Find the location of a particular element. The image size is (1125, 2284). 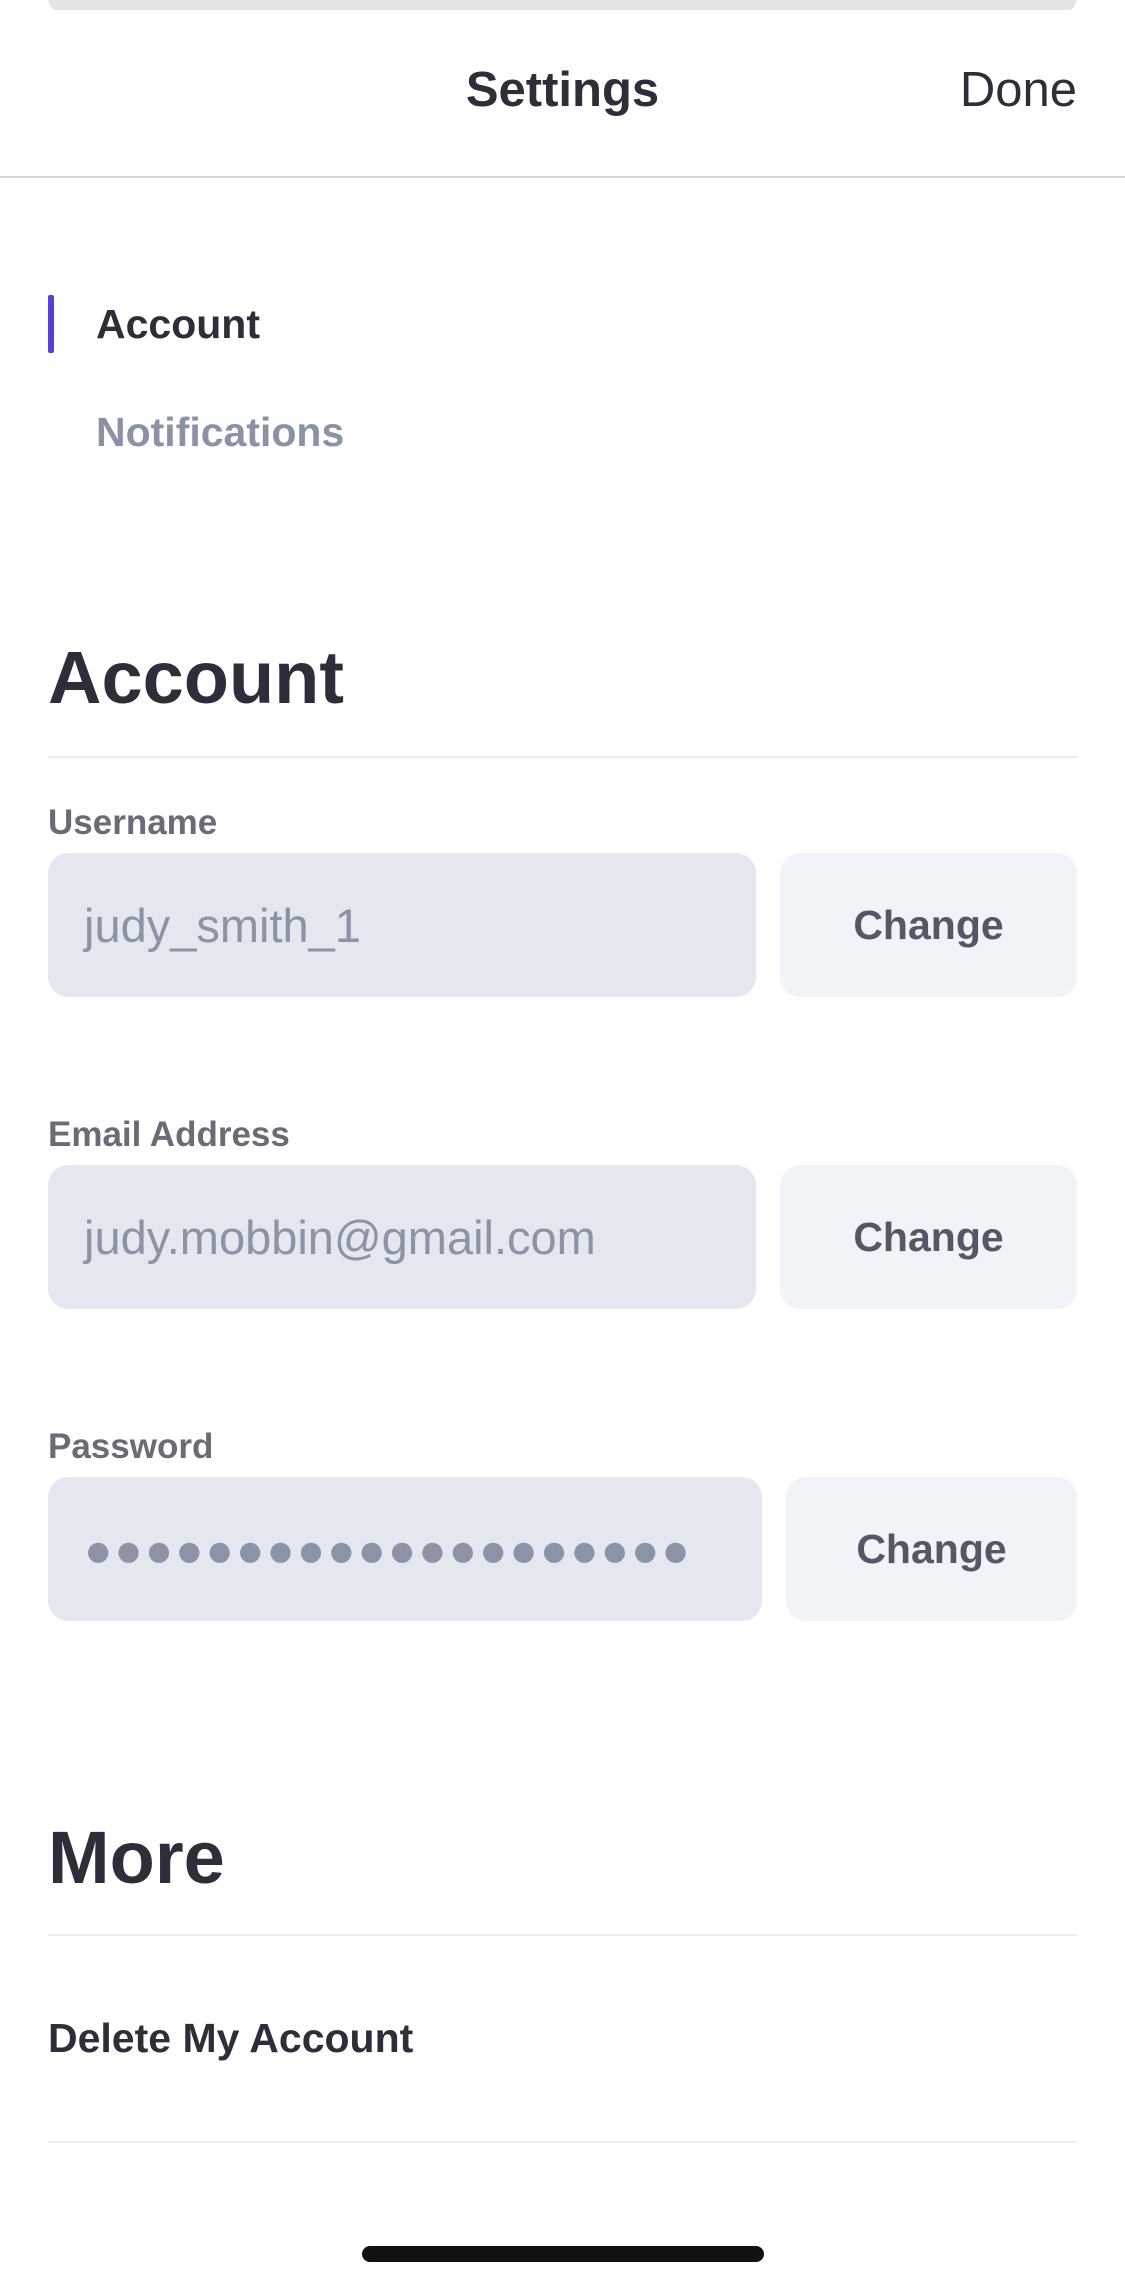

delete-account-button: Delete My Account is located at coordinates (230, 2038).